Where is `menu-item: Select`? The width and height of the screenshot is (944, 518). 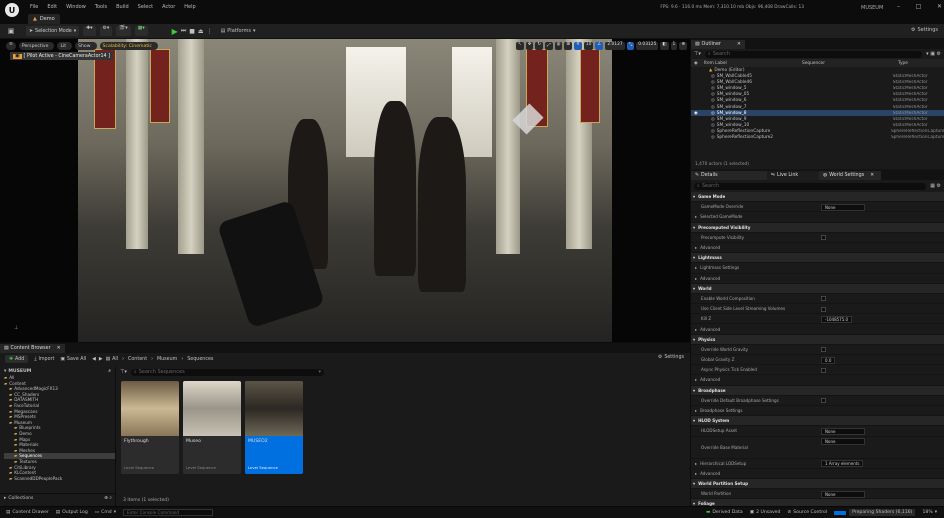 menu-item: Select is located at coordinates (145, 7).